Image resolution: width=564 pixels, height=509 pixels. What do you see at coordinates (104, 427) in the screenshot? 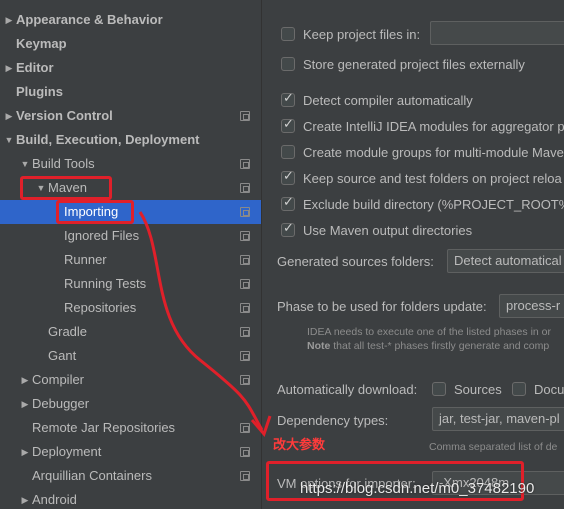
I see `tree-item-label: Remote Jar Repositories` at bounding box center [104, 427].